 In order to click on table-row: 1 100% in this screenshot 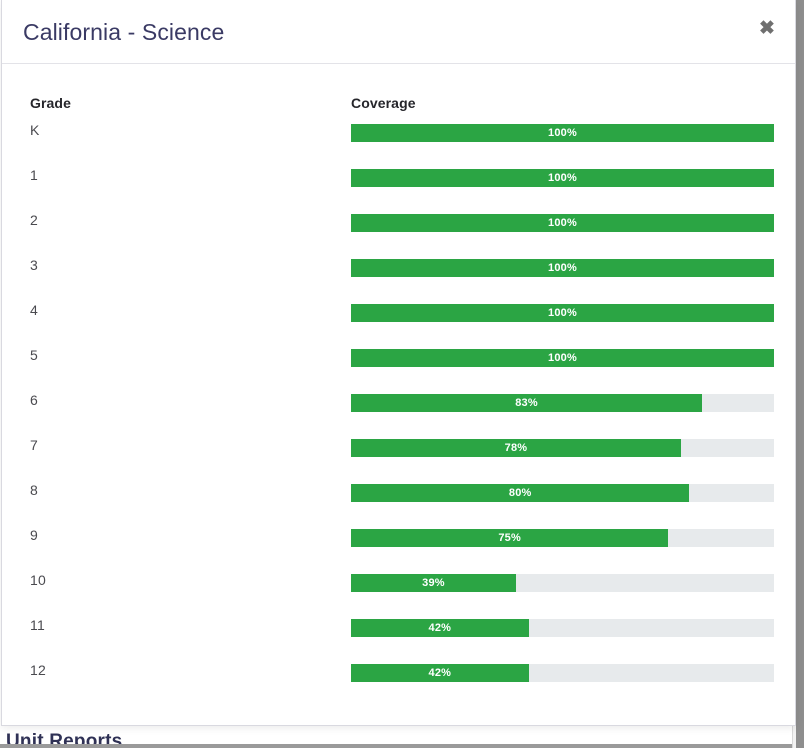, I will do `click(398, 176)`.